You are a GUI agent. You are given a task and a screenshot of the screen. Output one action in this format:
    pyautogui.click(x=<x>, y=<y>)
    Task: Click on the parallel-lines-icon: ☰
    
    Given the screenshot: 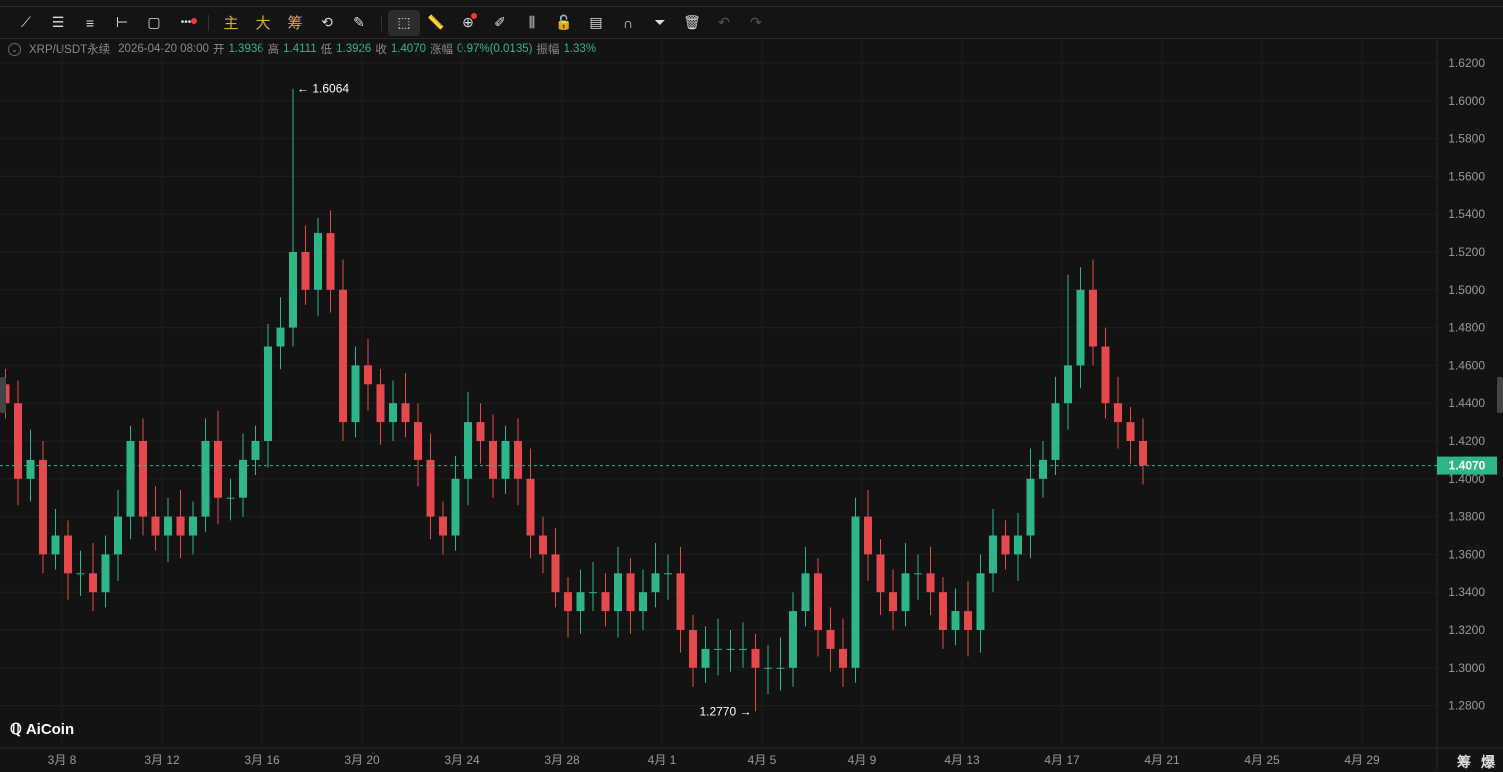 What is the action you would take?
    pyautogui.click(x=58, y=23)
    